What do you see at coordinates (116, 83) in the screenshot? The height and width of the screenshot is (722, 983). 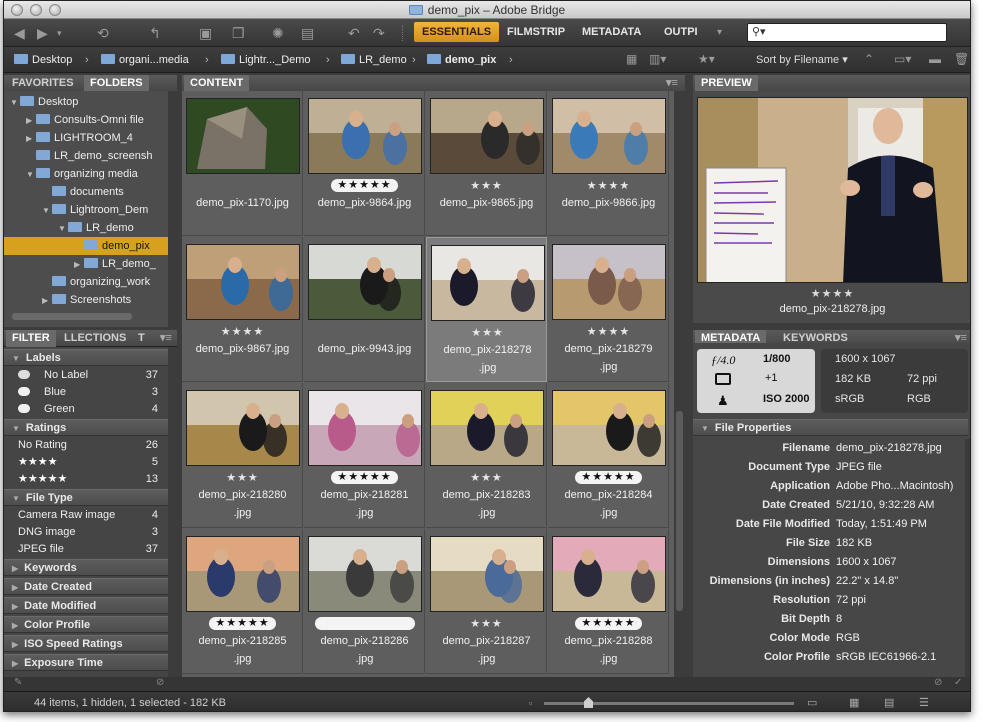 I see `tab-folders: FOLDERS` at bounding box center [116, 83].